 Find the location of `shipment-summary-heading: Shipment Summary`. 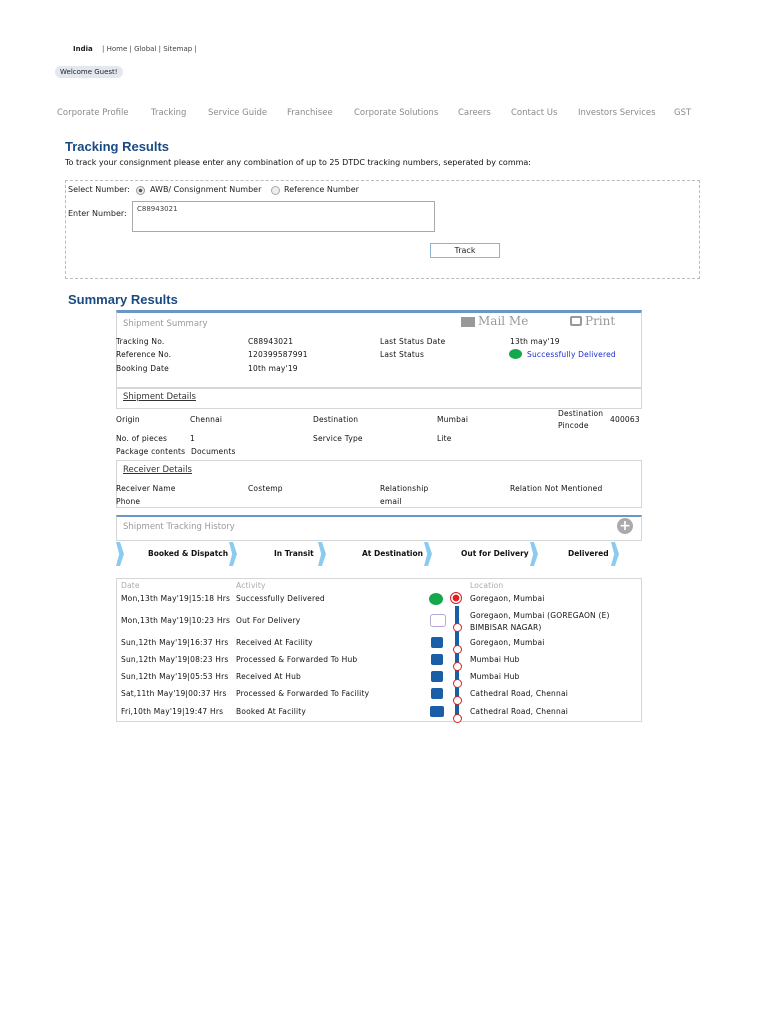

shipment-summary-heading: Shipment Summary is located at coordinates (165, 324).